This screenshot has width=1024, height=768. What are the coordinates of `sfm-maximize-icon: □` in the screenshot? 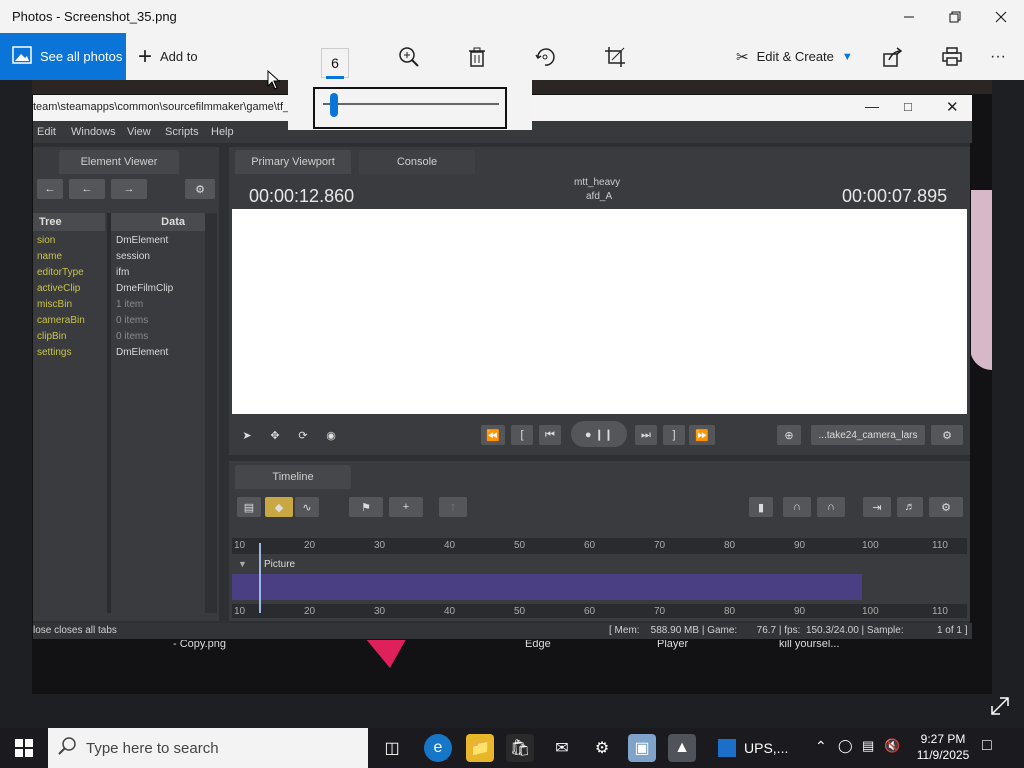 It's located at (908, 106).